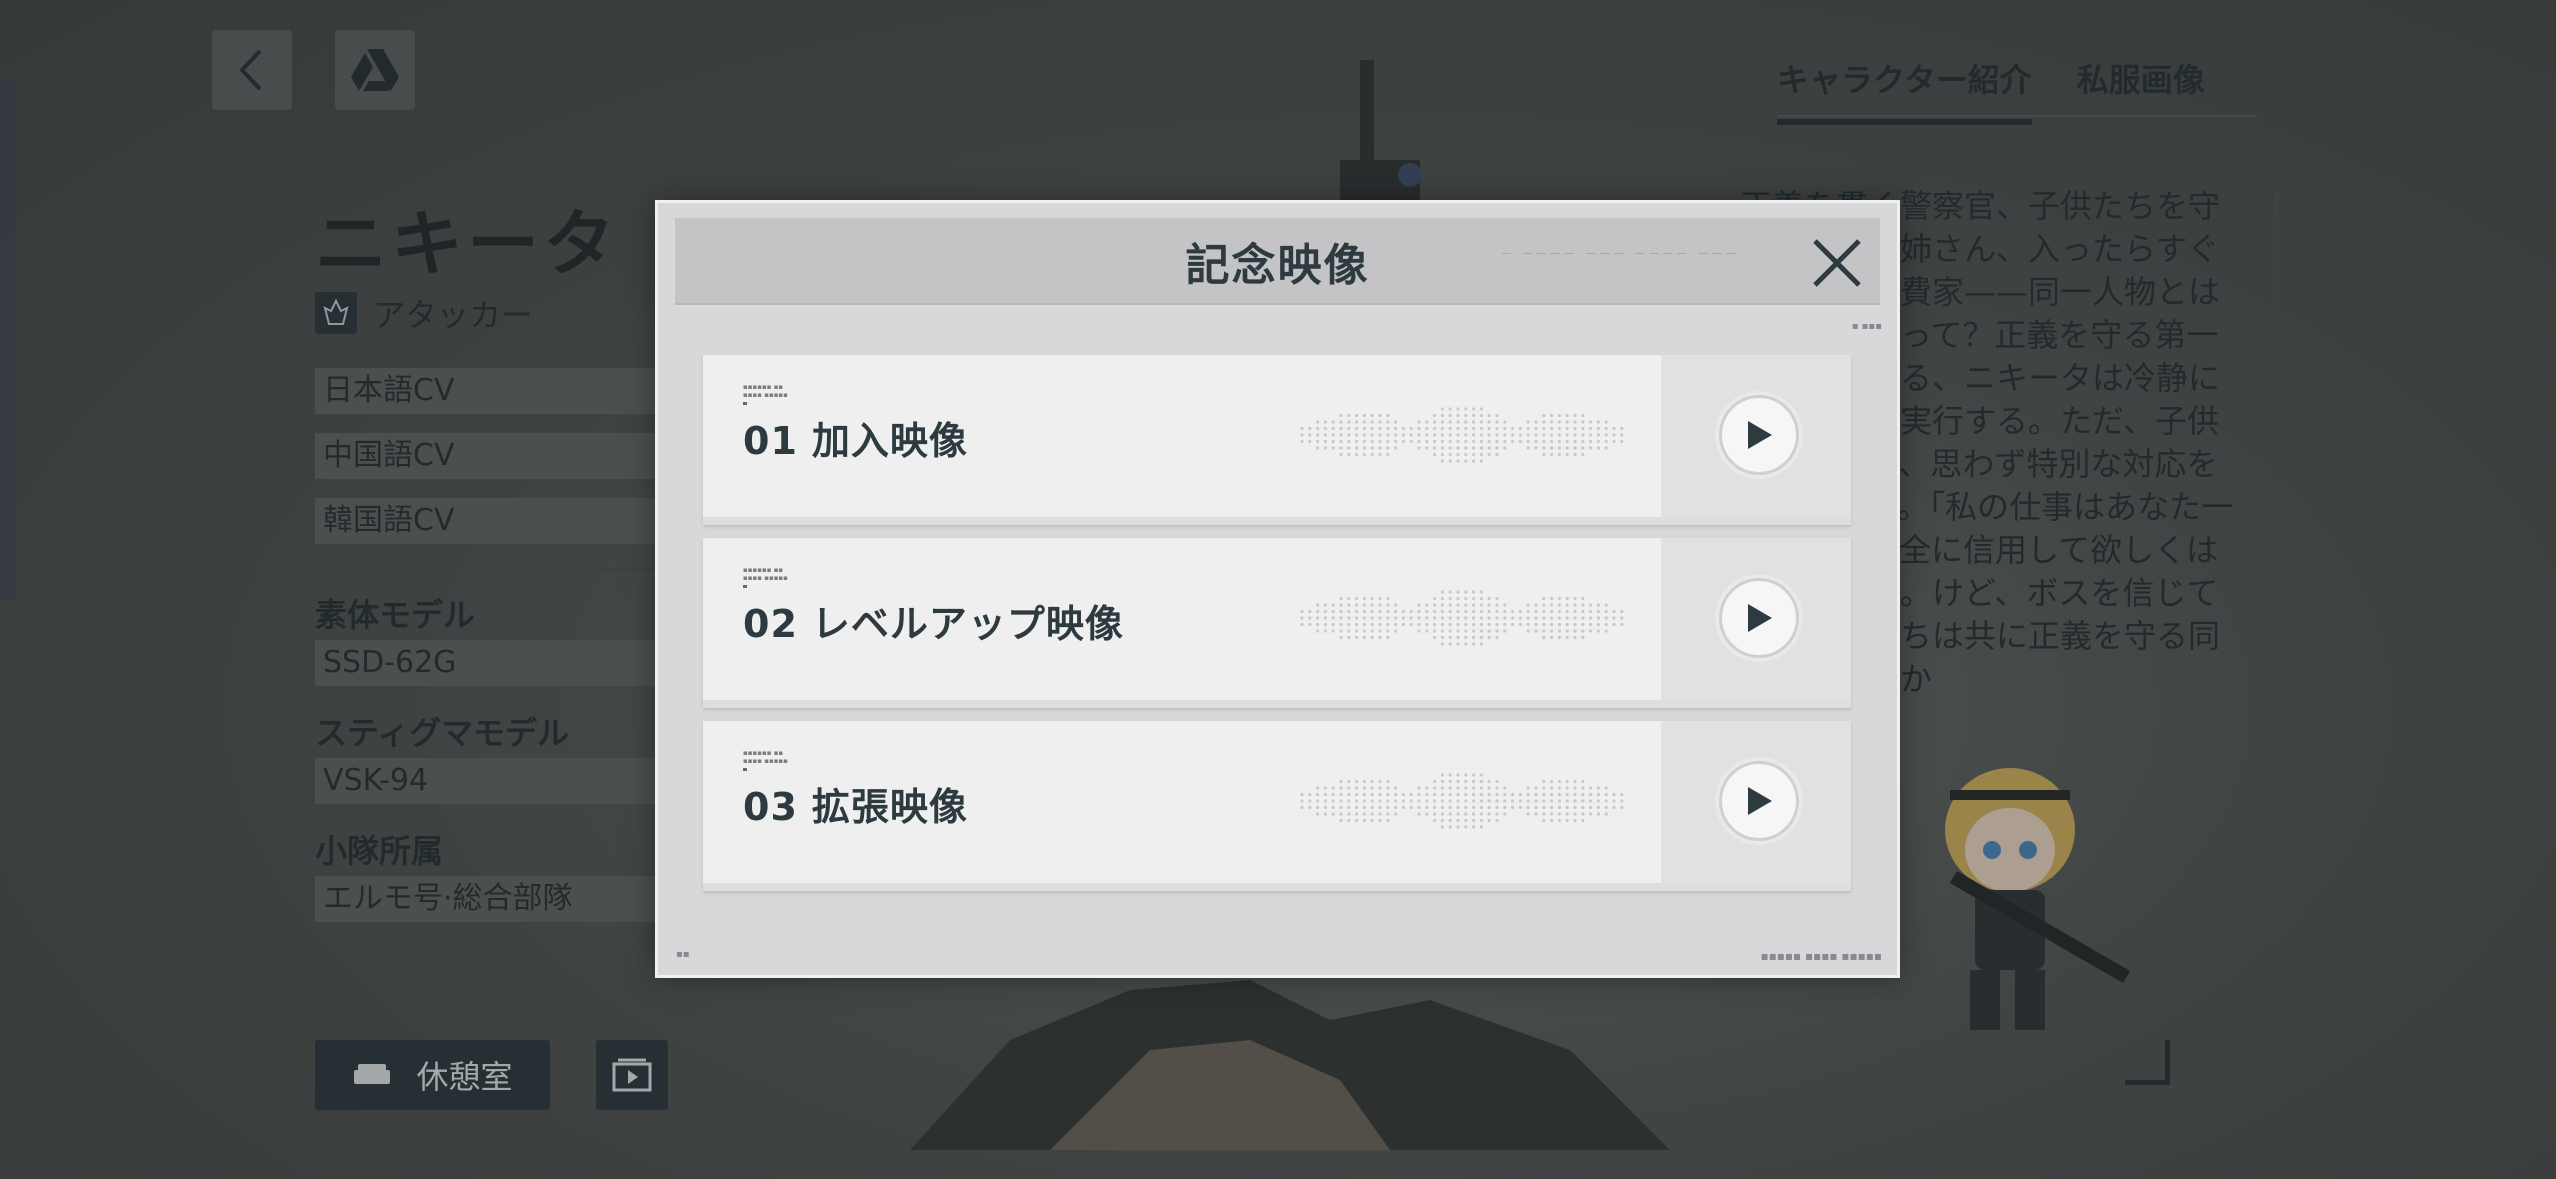 This screenshot has width=2556, height=1179. I want to click on modal-code-bottom-left: ▪▪, so click(683, 954).